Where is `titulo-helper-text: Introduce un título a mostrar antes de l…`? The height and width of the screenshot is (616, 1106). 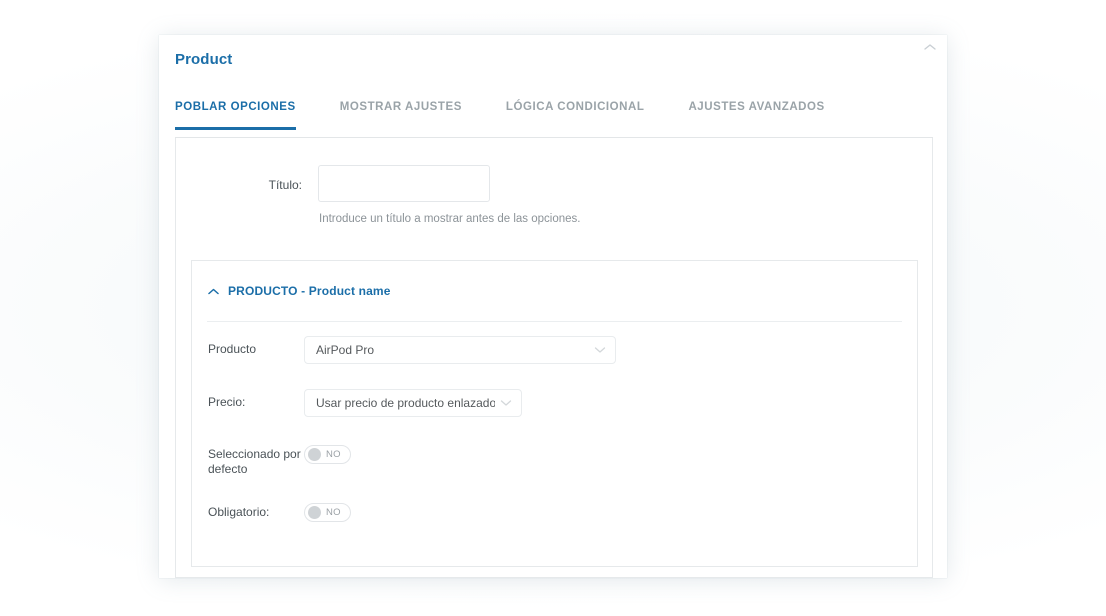
titulo-helper-text: Introduce un título a mostrar antes de l… is located at coordinates (450, 219).